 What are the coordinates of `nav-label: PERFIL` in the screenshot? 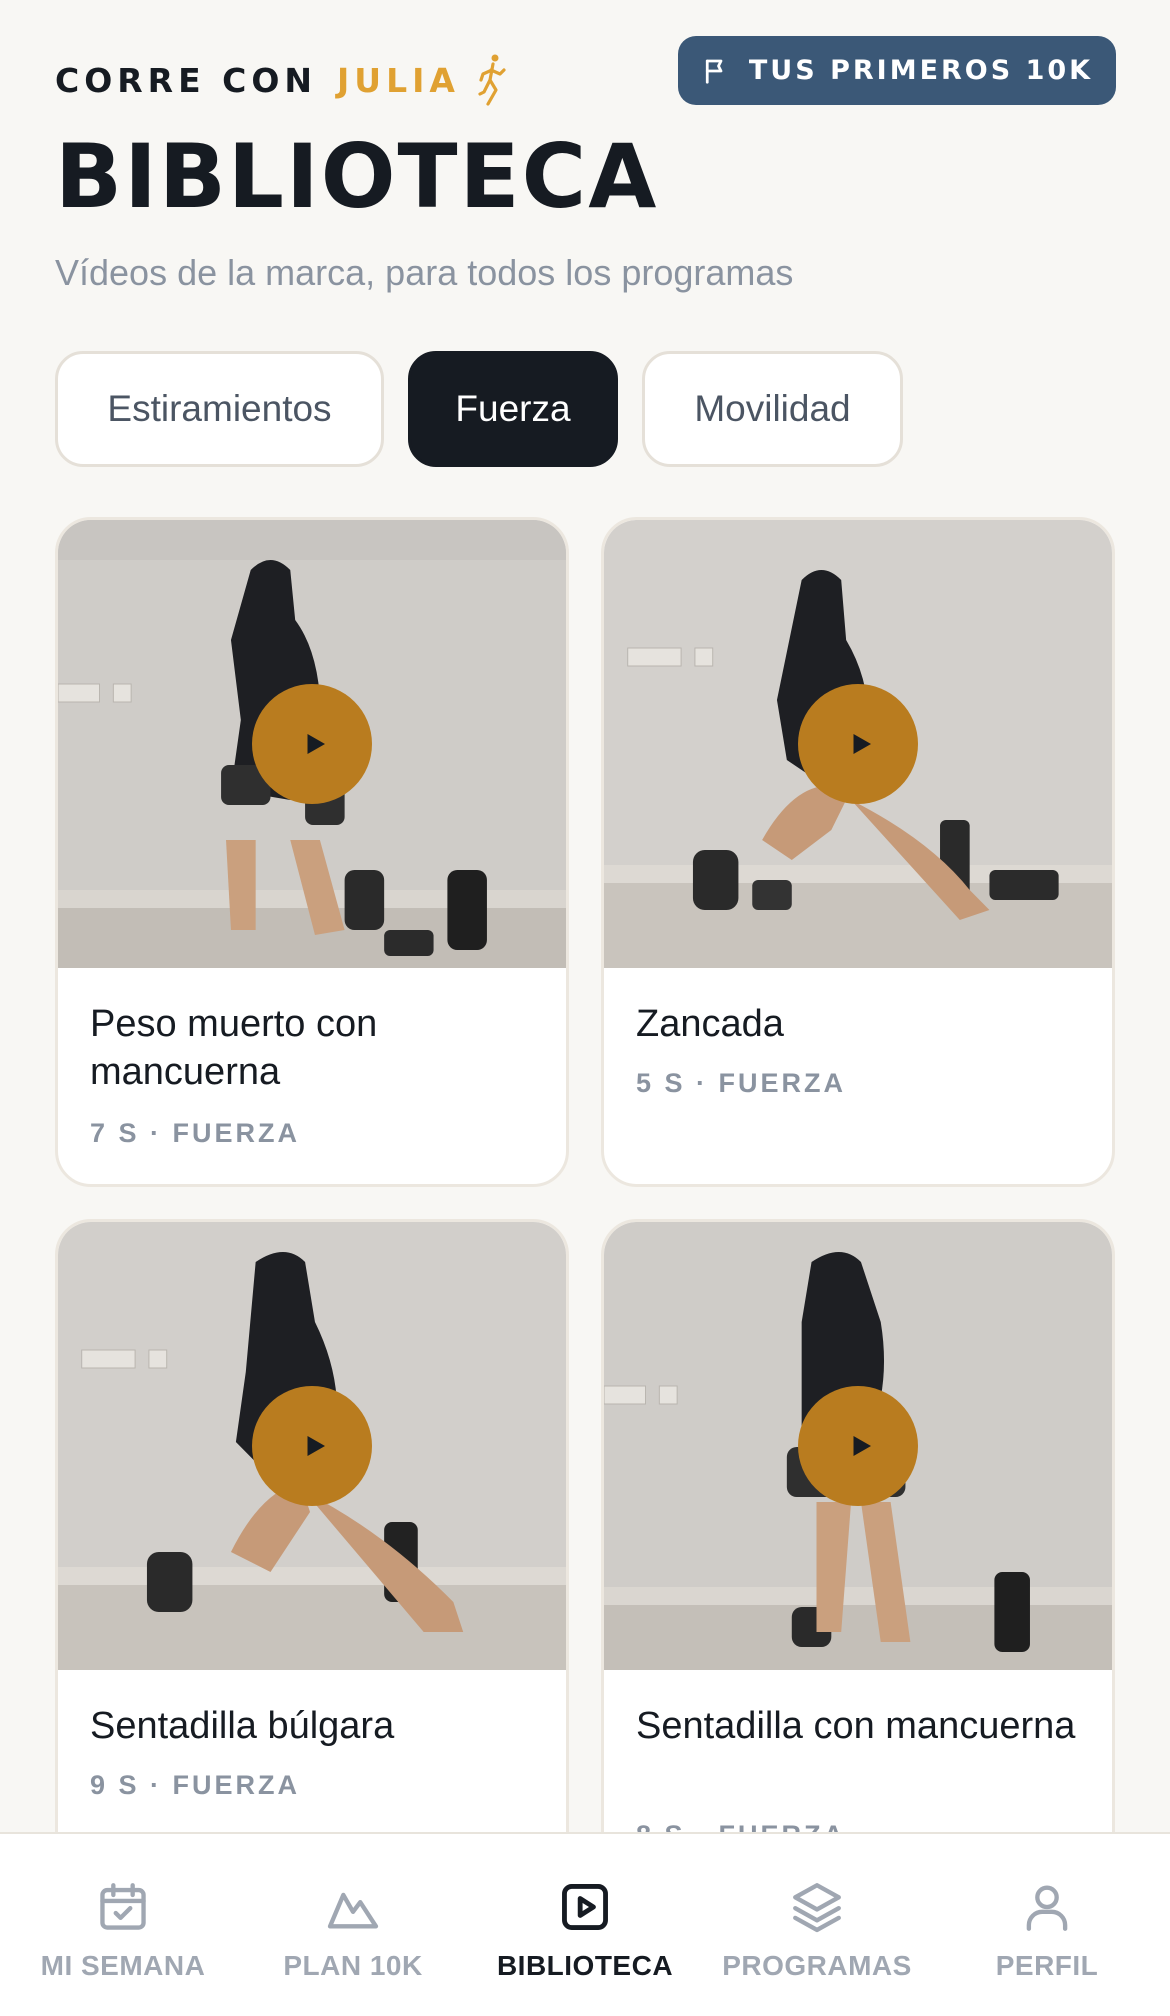 It's located at (1047, 1965).